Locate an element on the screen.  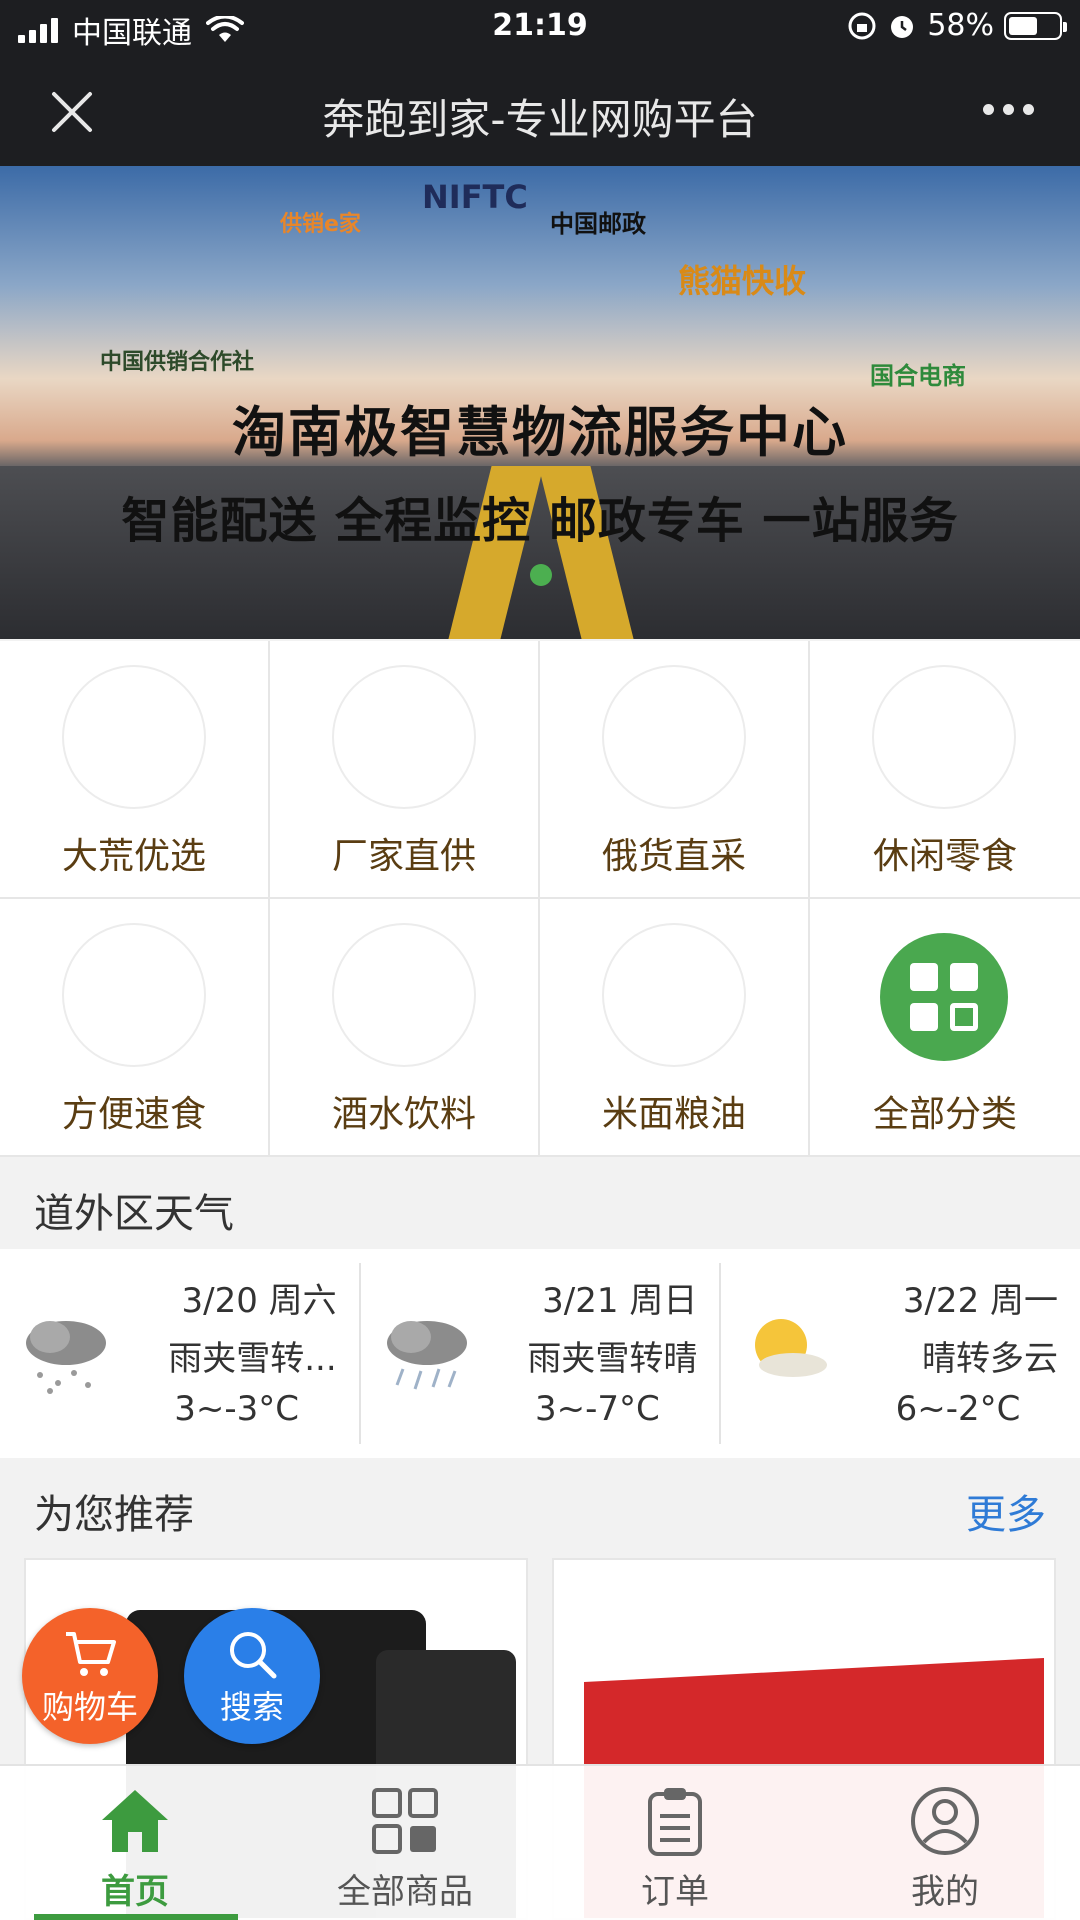
weather-day: 3/22 周一 晴转多云 6~-2°C is located at coordinates (900, 1353).